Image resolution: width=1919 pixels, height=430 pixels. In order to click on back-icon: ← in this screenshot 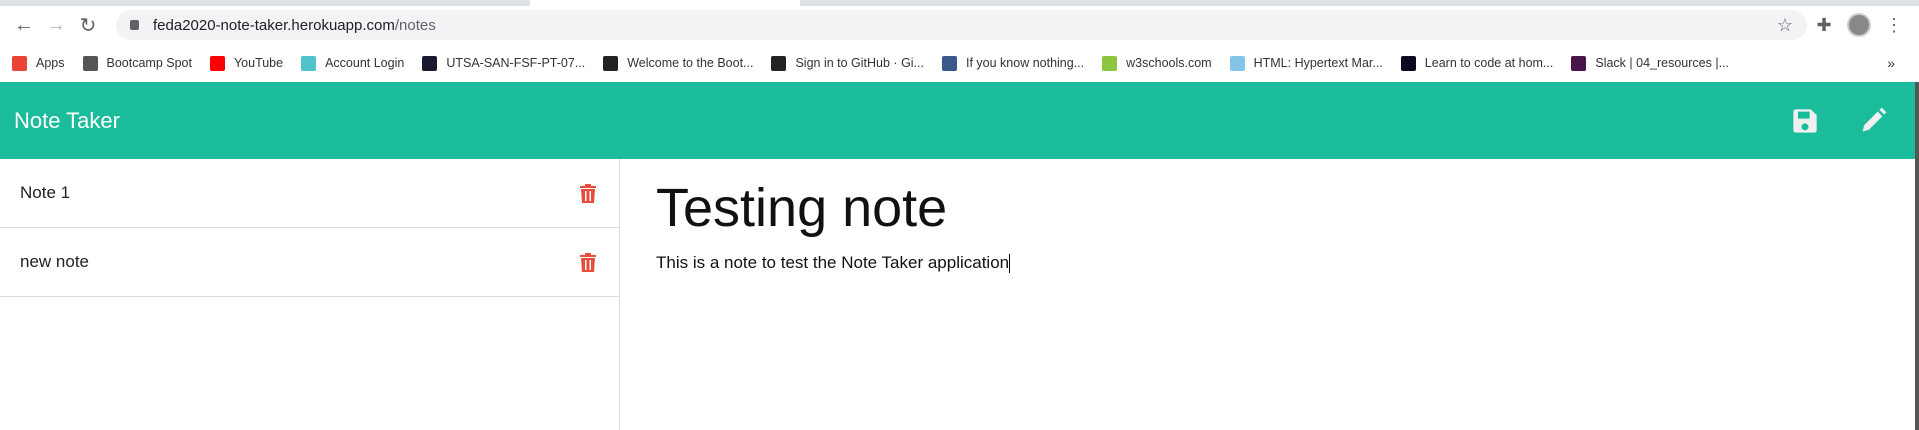, I will do `click(24, 25)`.